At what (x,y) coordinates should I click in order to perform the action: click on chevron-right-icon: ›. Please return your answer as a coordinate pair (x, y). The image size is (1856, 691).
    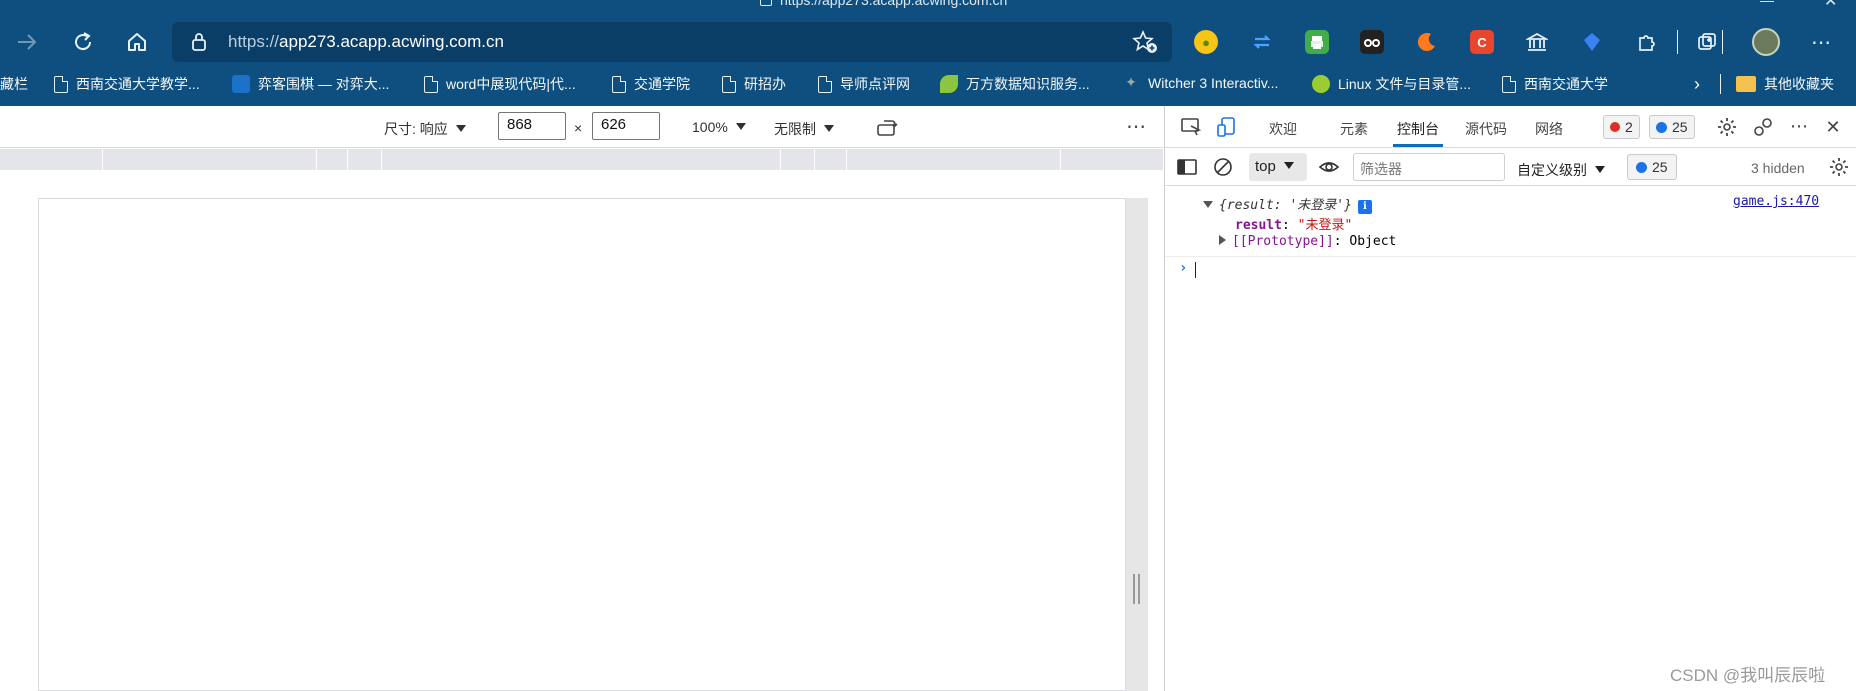
    Looking at the image, I should click on (1697, 84).